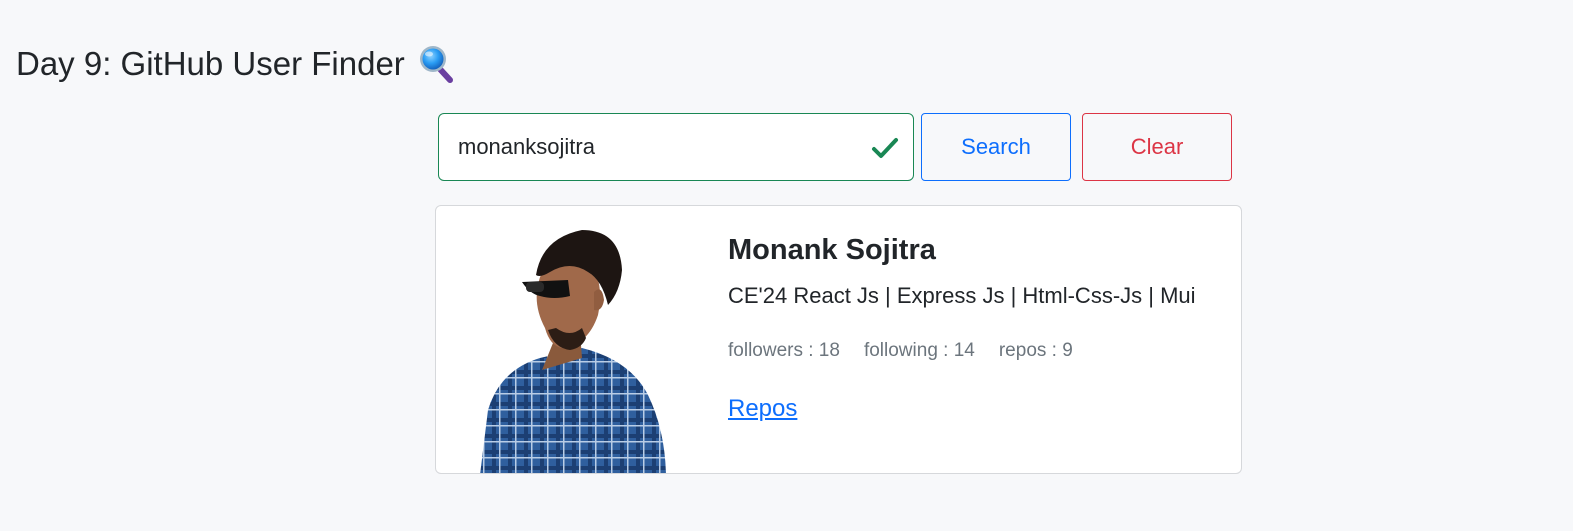 The width and height of the screenshot is (1573, 531). I want to click on search-input-wrapper, so click(676, 147).